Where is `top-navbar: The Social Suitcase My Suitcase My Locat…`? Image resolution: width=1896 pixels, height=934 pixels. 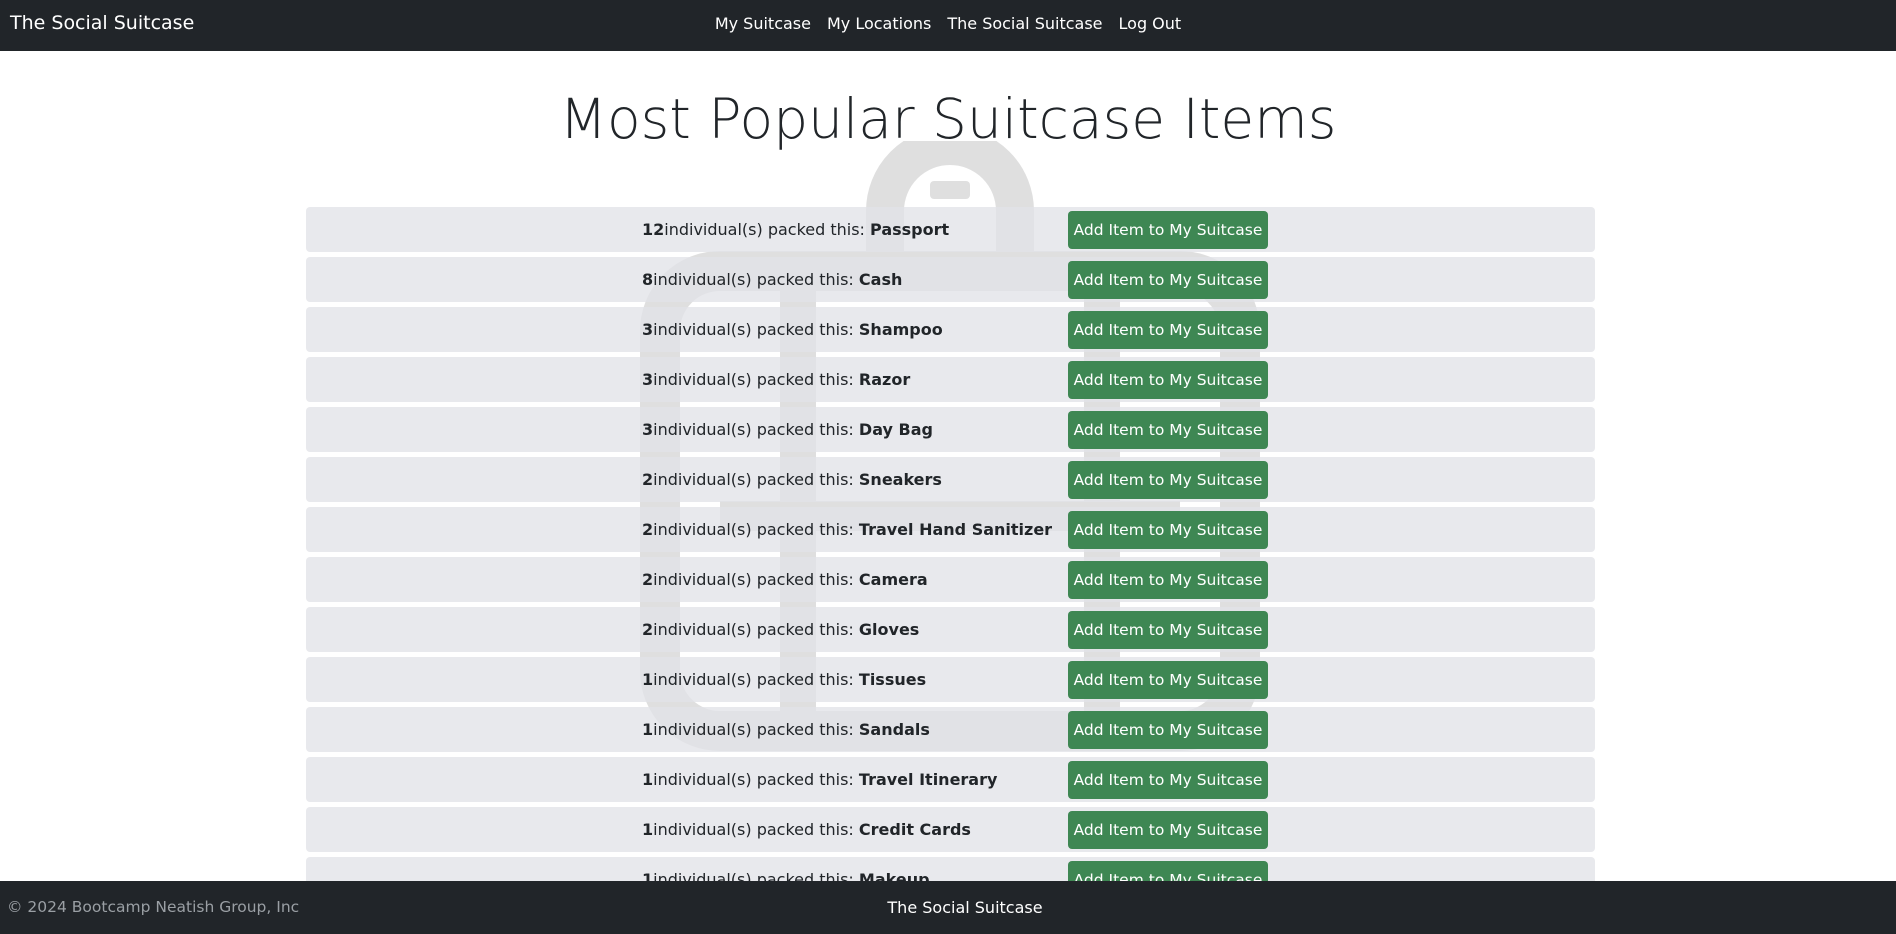
top-navbar: The Social Suitcase My Suitcase My Locat… is located at coordinates (948, 25).